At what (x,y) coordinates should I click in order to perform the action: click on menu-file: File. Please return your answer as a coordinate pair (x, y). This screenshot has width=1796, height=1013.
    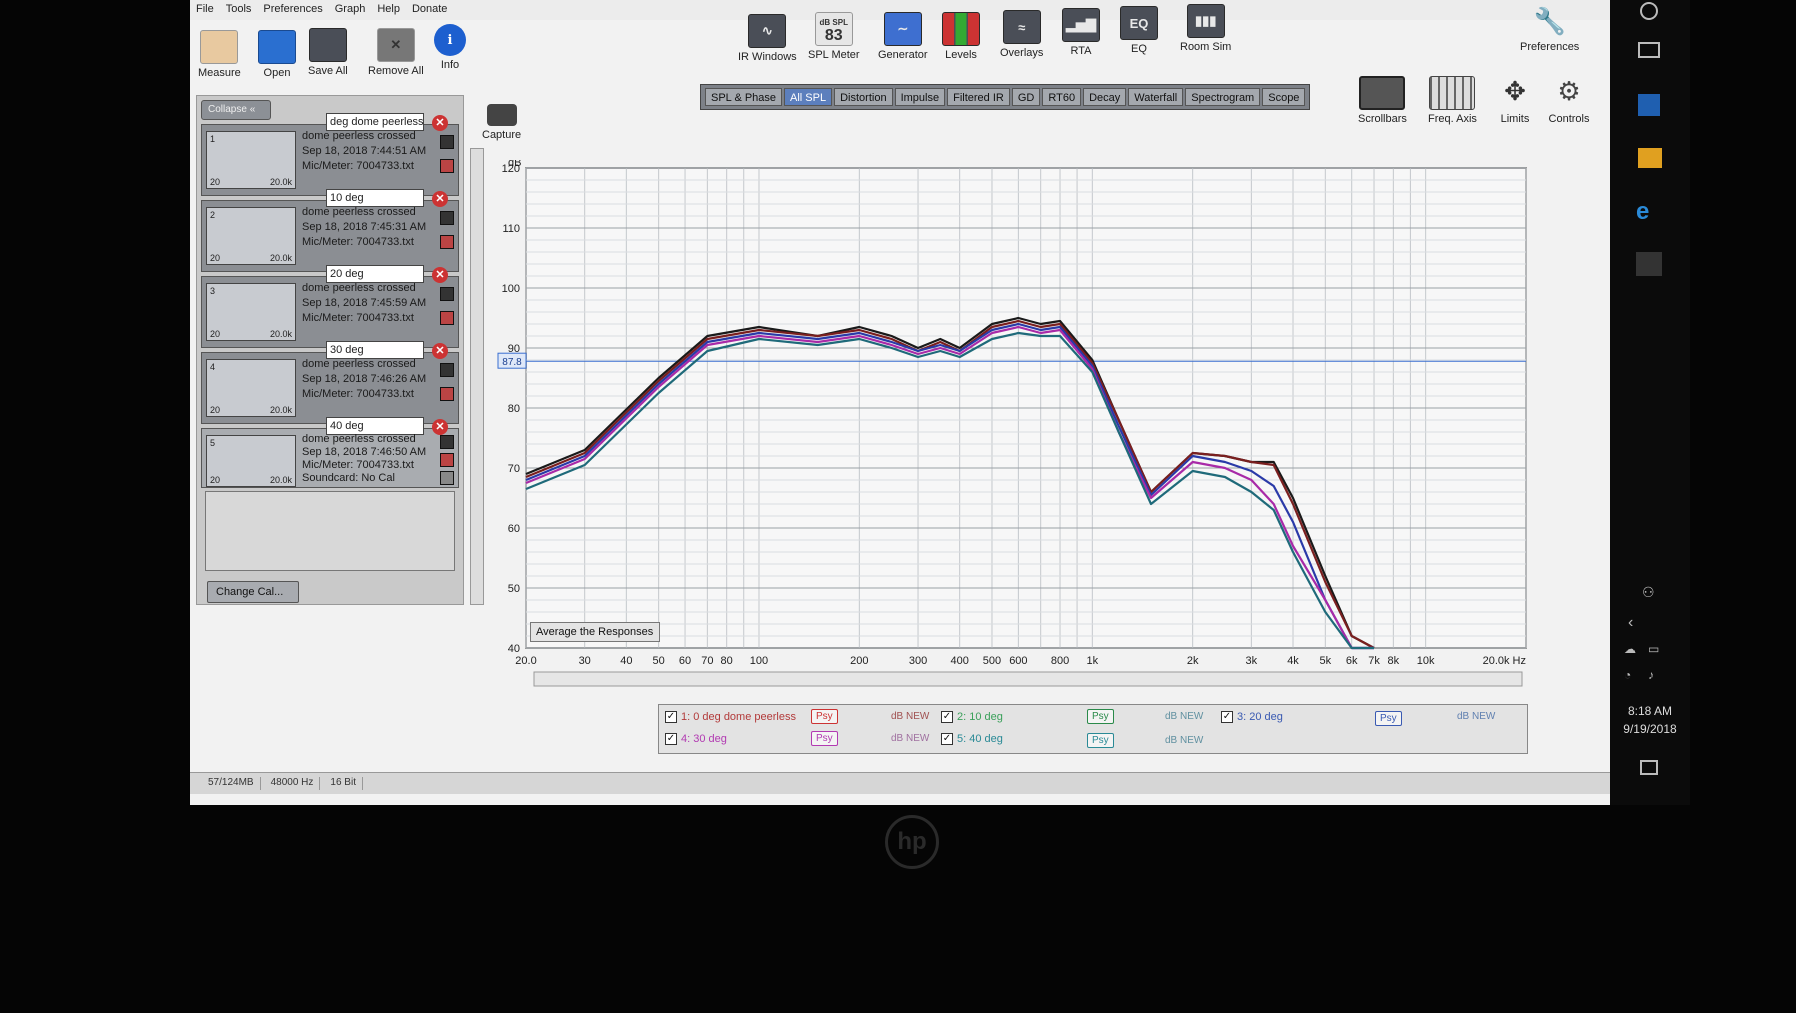
    Looking at the image, I should click on (205, 10).